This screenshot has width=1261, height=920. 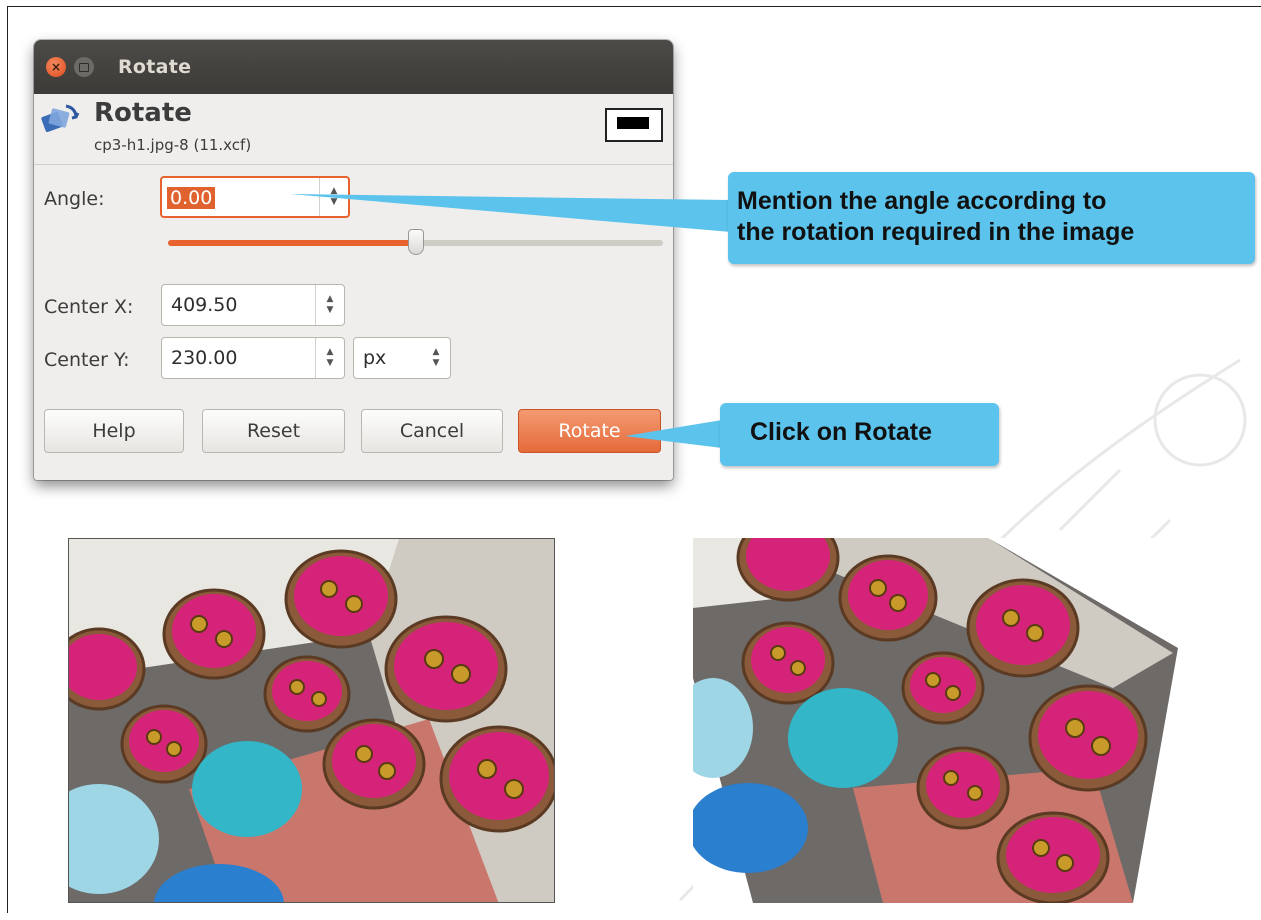 What do you see at coordinates (114, 431) in the screenshot?
I see `help-button: Help` at bounding box center [114, 431].